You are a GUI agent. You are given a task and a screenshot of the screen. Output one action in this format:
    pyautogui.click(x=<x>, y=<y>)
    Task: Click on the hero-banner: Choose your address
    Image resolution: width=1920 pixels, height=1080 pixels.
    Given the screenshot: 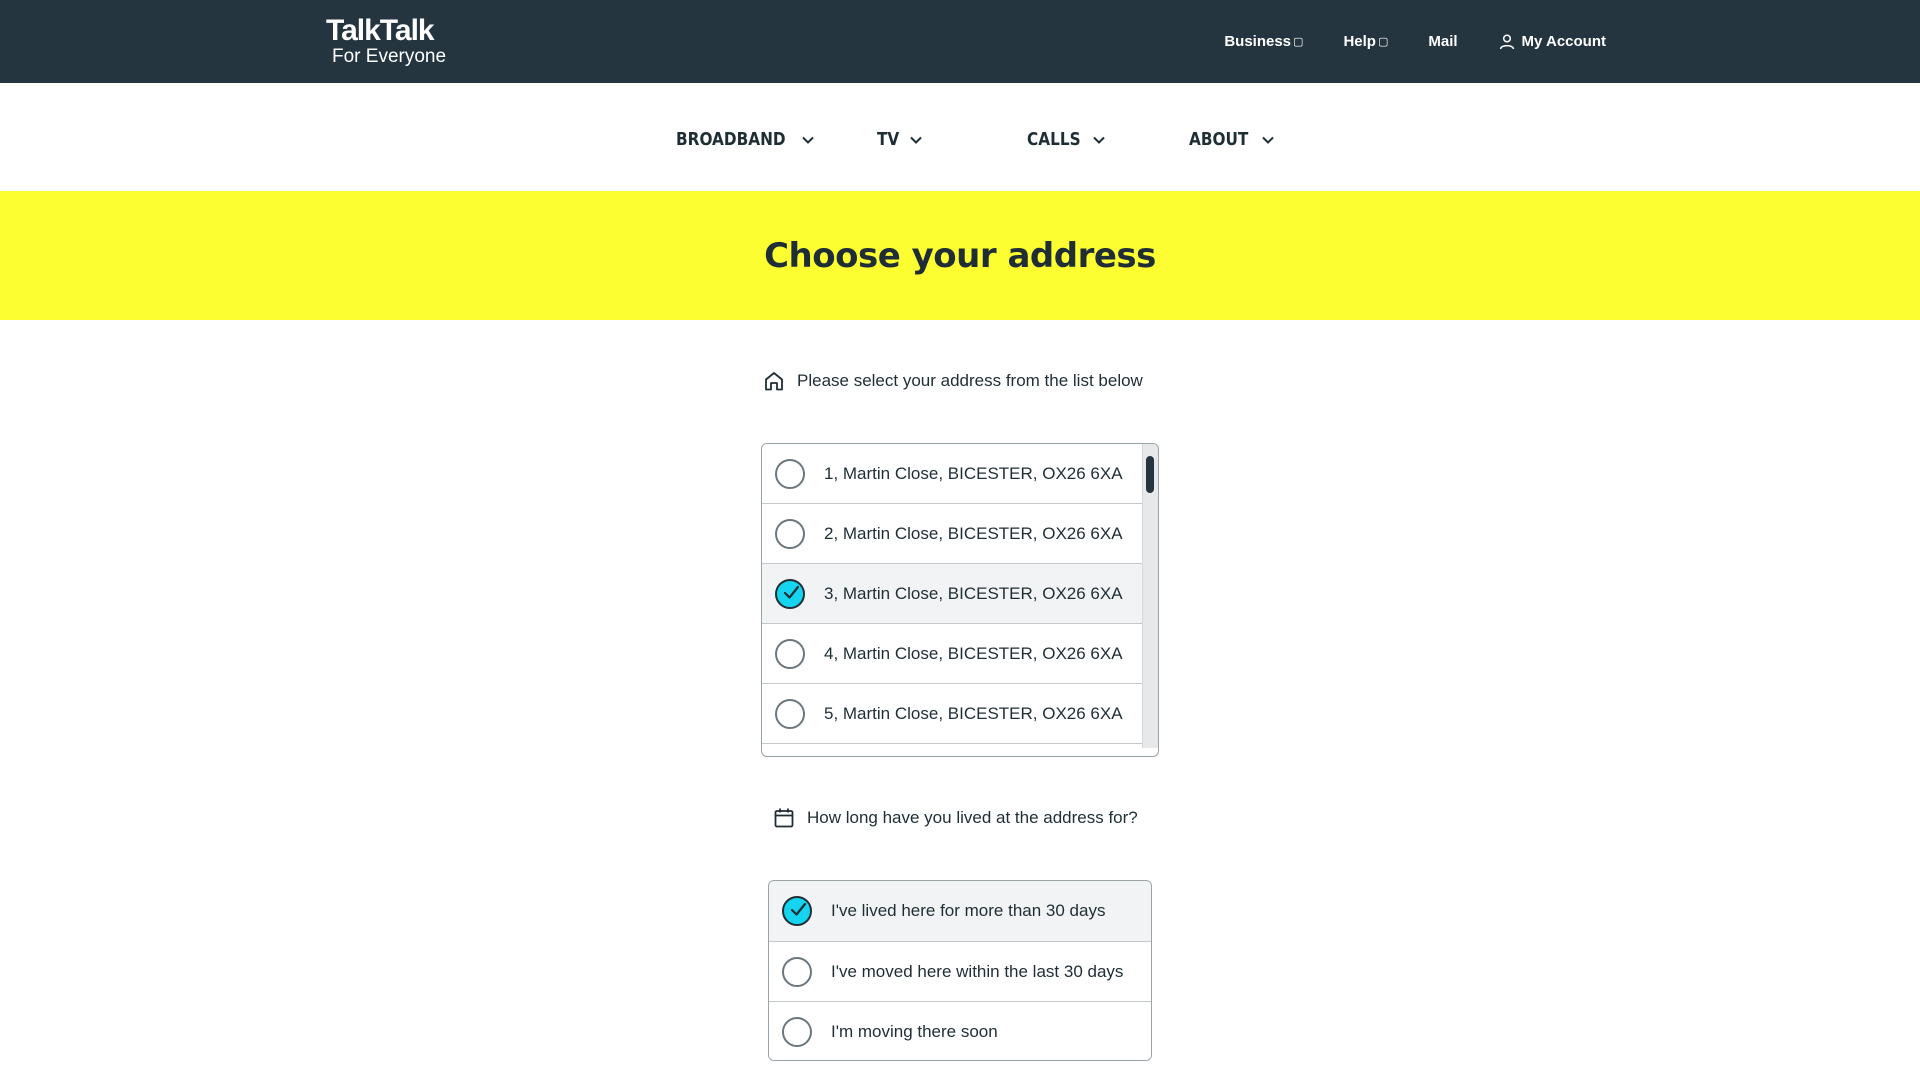 What is the action you would take?
    pyautogui.click(x=960, y=255)
    